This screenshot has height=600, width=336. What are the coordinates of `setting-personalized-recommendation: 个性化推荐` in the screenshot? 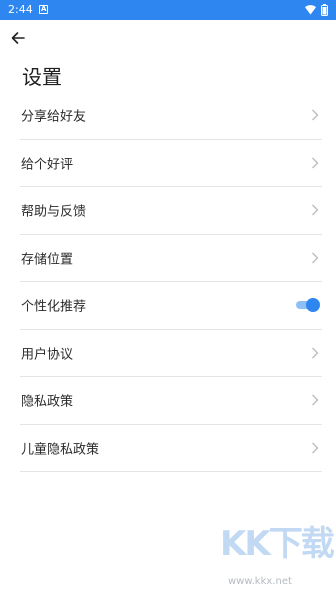 It's located at (171, 306).